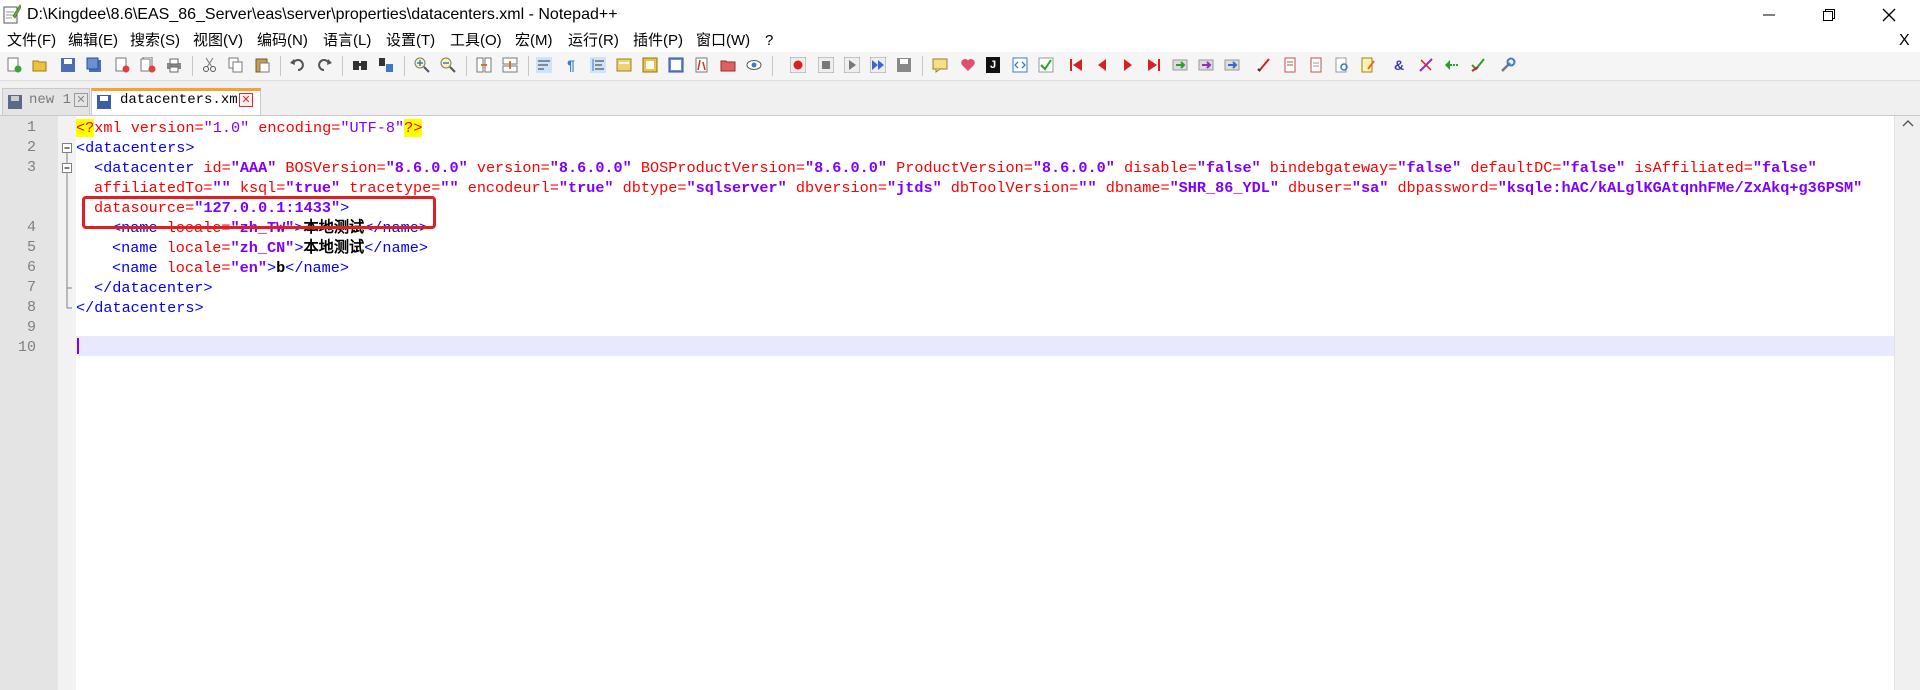 This screenshot has height=690, width=1920. What do you see at coordinates (1478, 65) in the screenshot?
I see `plugin-check-red-icon` at bounding box center [1478, 65].